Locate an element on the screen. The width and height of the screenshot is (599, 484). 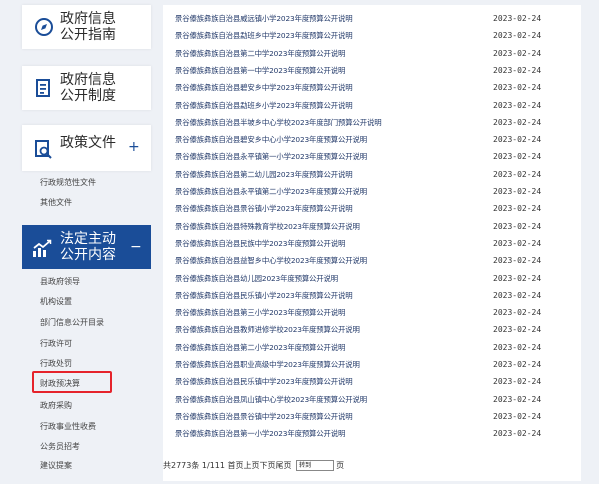
sidebar-item-civil-exam: 公务员招考 is located at coordinates (60, 447).